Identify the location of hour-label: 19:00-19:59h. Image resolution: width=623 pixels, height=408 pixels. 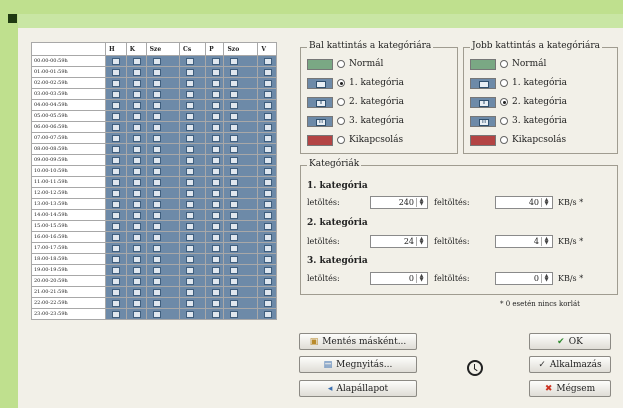
(68, 270).